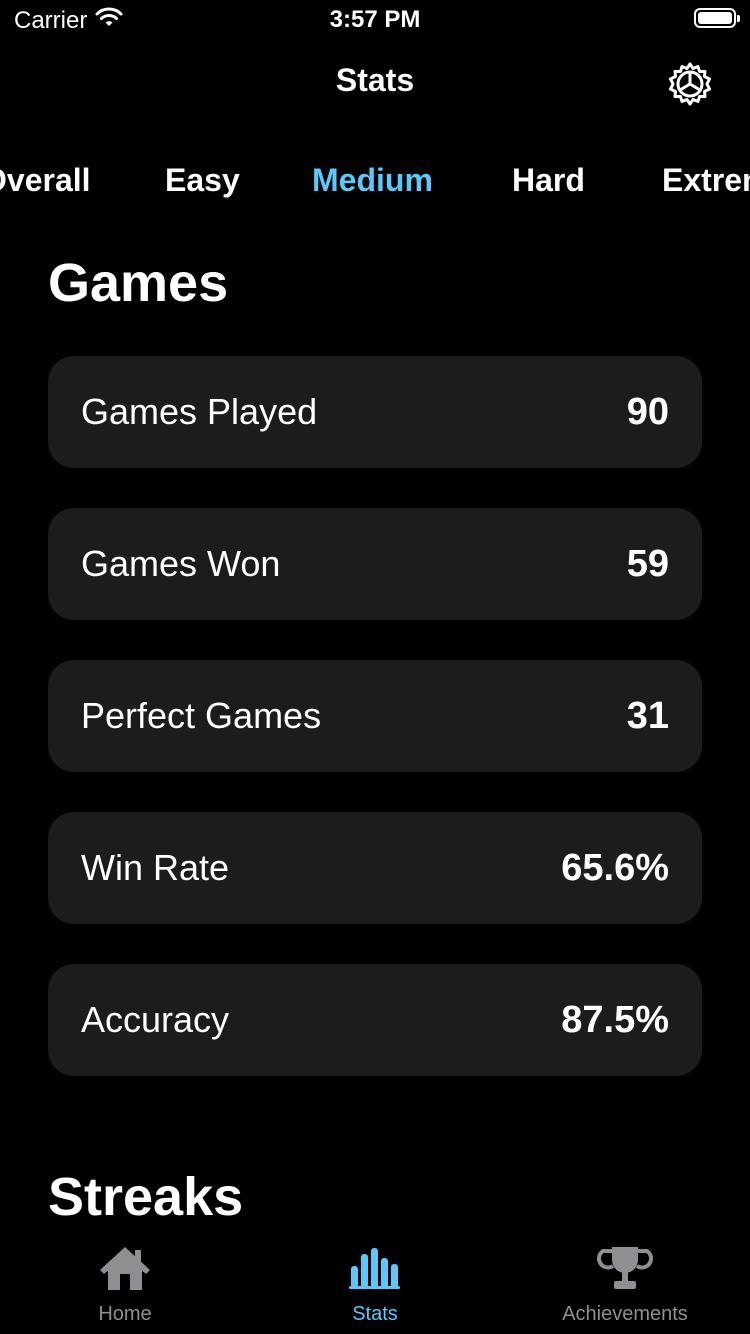  I want to click on tab-bar-home: Home, so click(125, 1285).